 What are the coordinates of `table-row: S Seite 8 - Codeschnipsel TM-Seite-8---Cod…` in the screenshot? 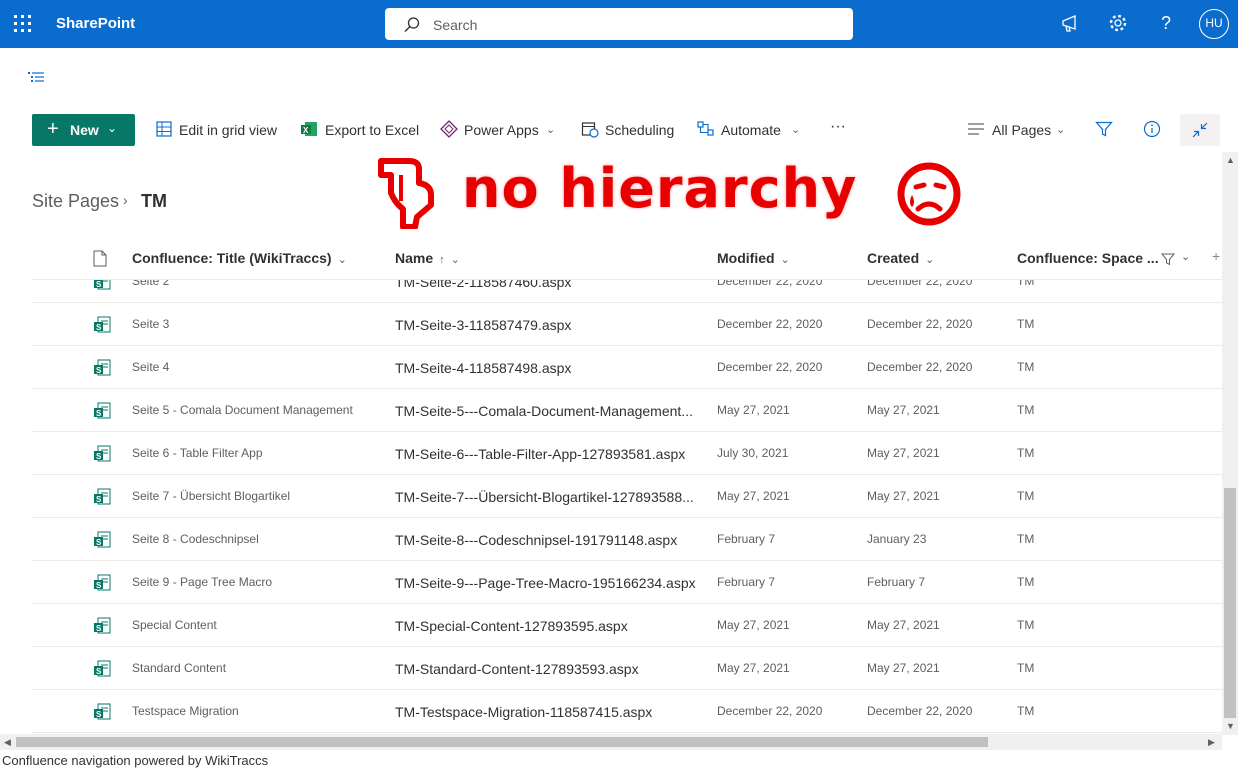 It's located at (627, 539).